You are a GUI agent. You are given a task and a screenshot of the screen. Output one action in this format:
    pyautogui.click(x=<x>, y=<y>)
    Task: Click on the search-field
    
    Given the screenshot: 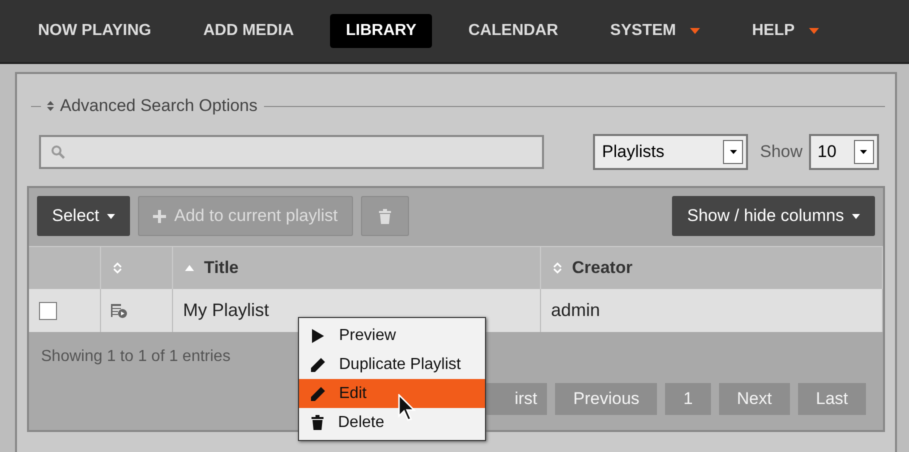 What is the action you would take?
    pyautogui.click(x=291, y=152)
    